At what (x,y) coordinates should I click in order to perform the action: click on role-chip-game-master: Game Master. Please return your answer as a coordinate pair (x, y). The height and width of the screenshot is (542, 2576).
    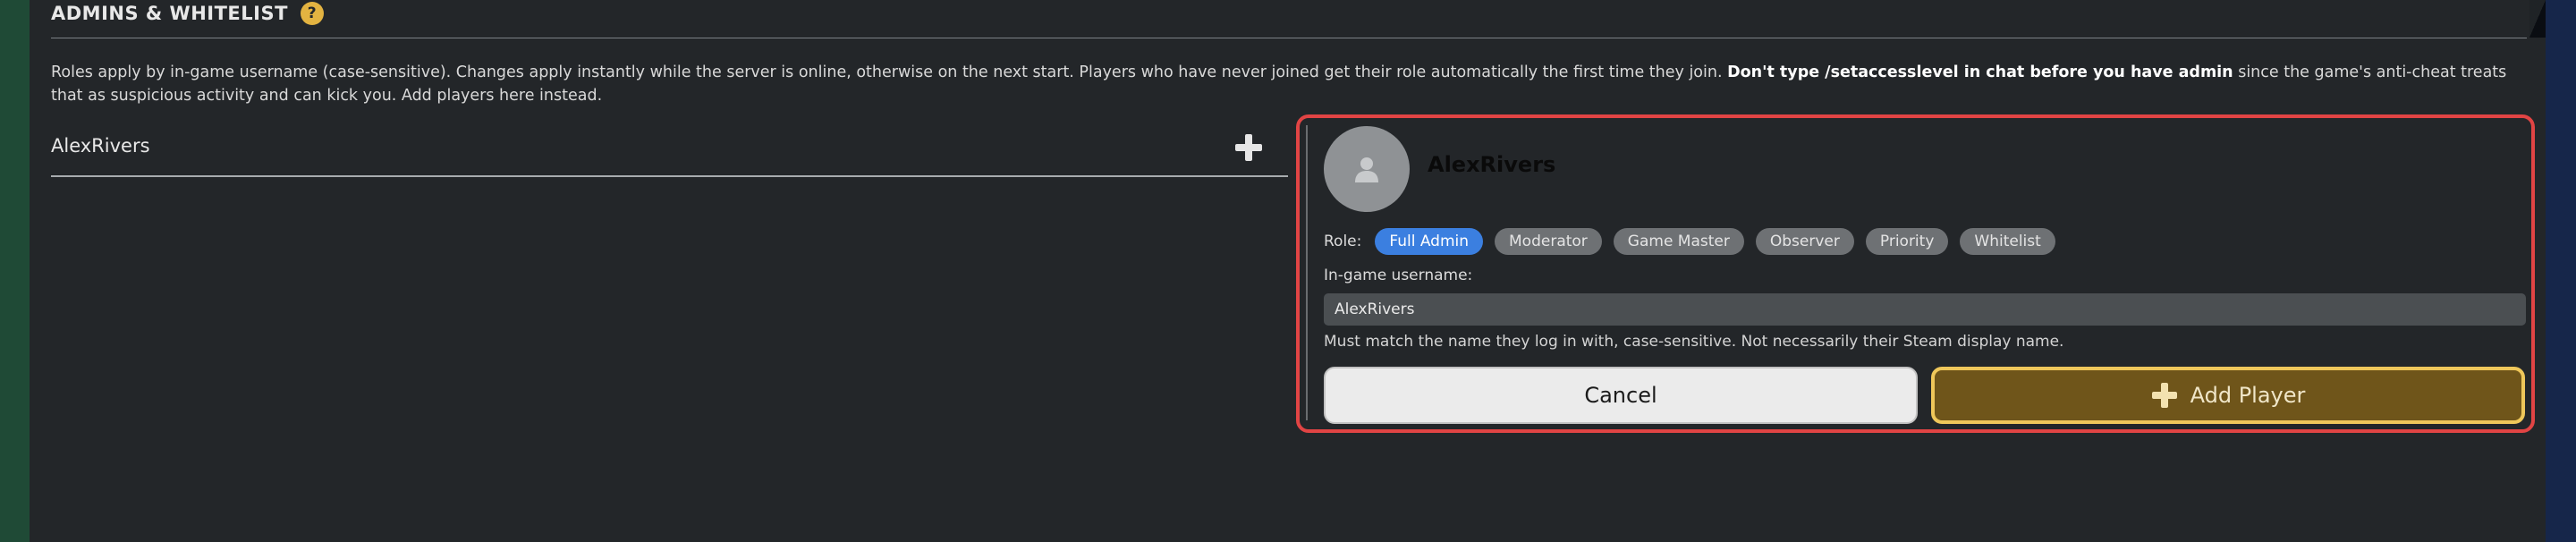
    Looking at the image, I should click on (1678, 241).